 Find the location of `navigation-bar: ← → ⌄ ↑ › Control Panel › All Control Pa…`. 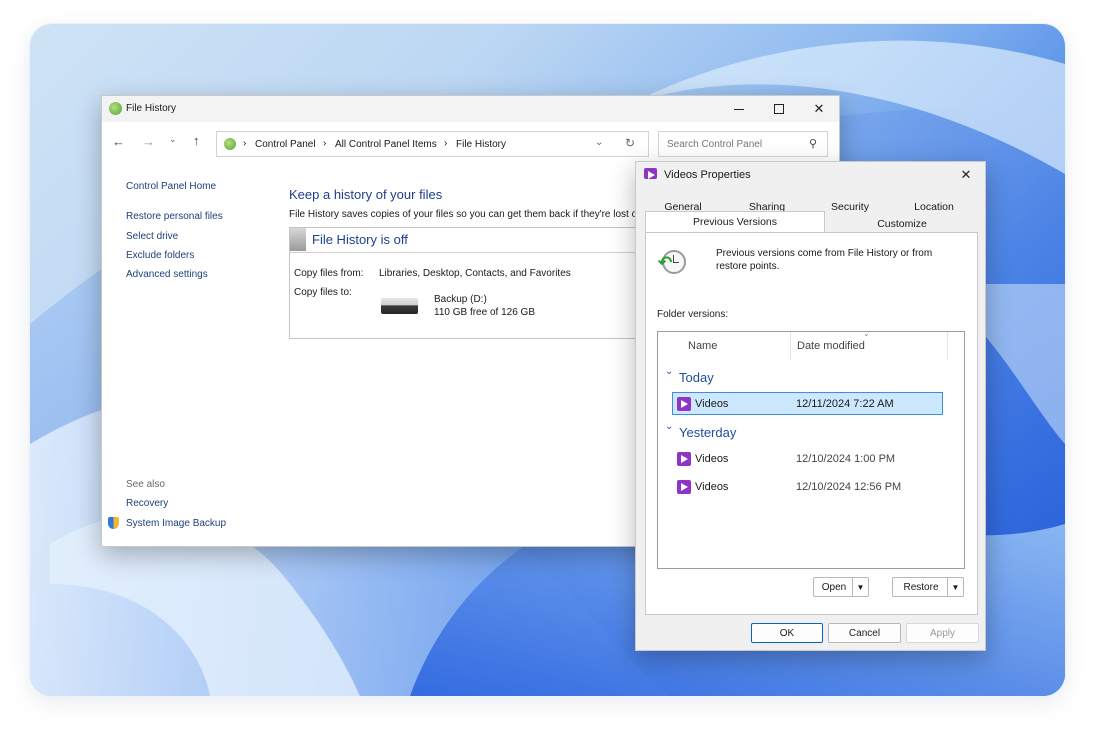

navigation-bar: ← → ⌄ ↑ › Control Panel › All Control Pa… is located at coordinates (470, 142).